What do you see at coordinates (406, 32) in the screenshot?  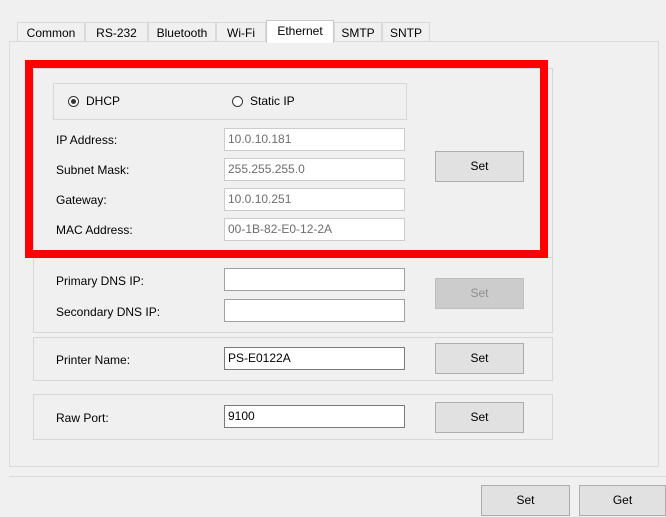 I see `tab-sntp: SNTP` at bounding box center [406, 32].